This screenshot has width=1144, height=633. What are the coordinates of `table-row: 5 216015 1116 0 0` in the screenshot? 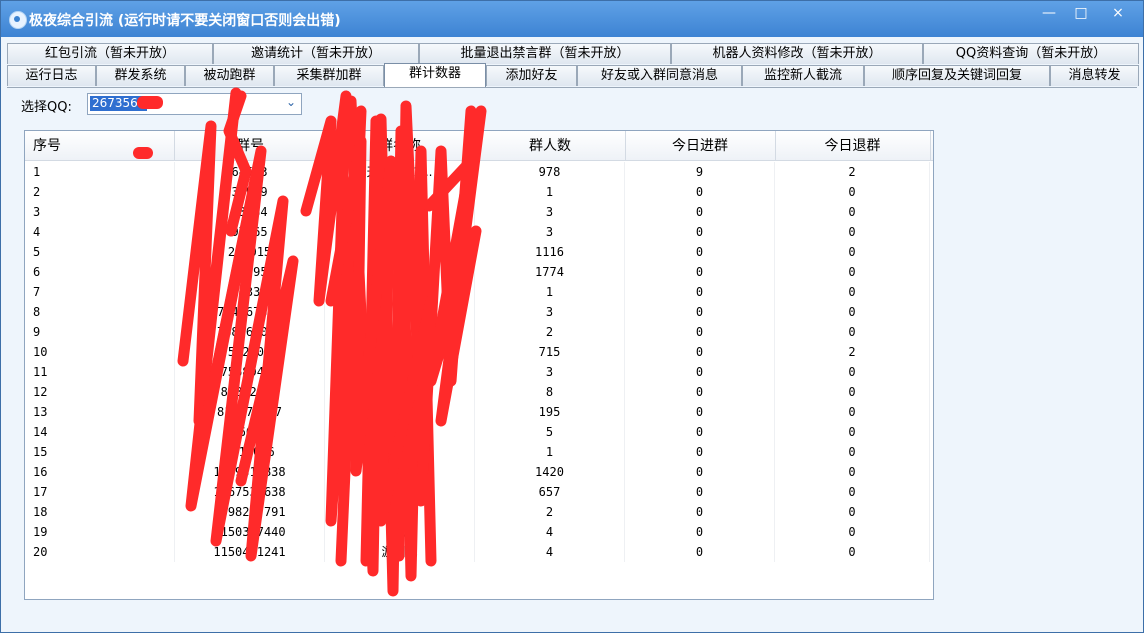 It's located at (479, 252).